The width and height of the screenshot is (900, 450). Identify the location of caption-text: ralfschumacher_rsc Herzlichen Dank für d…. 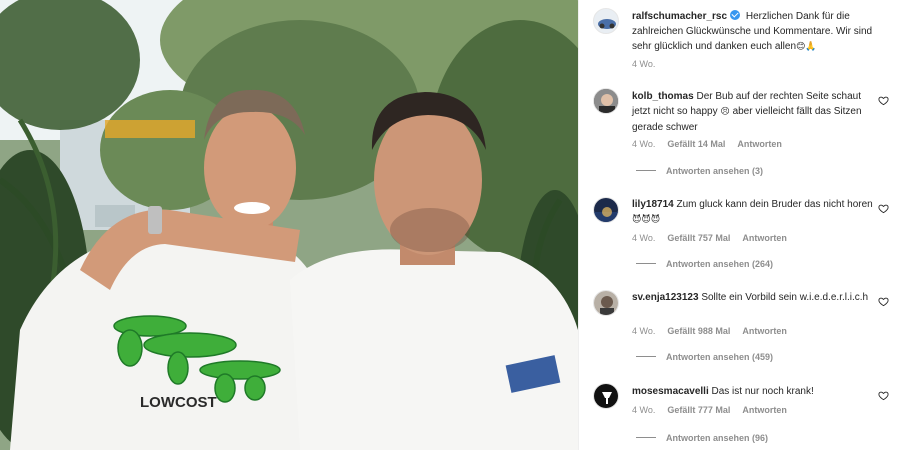
(756, 32).